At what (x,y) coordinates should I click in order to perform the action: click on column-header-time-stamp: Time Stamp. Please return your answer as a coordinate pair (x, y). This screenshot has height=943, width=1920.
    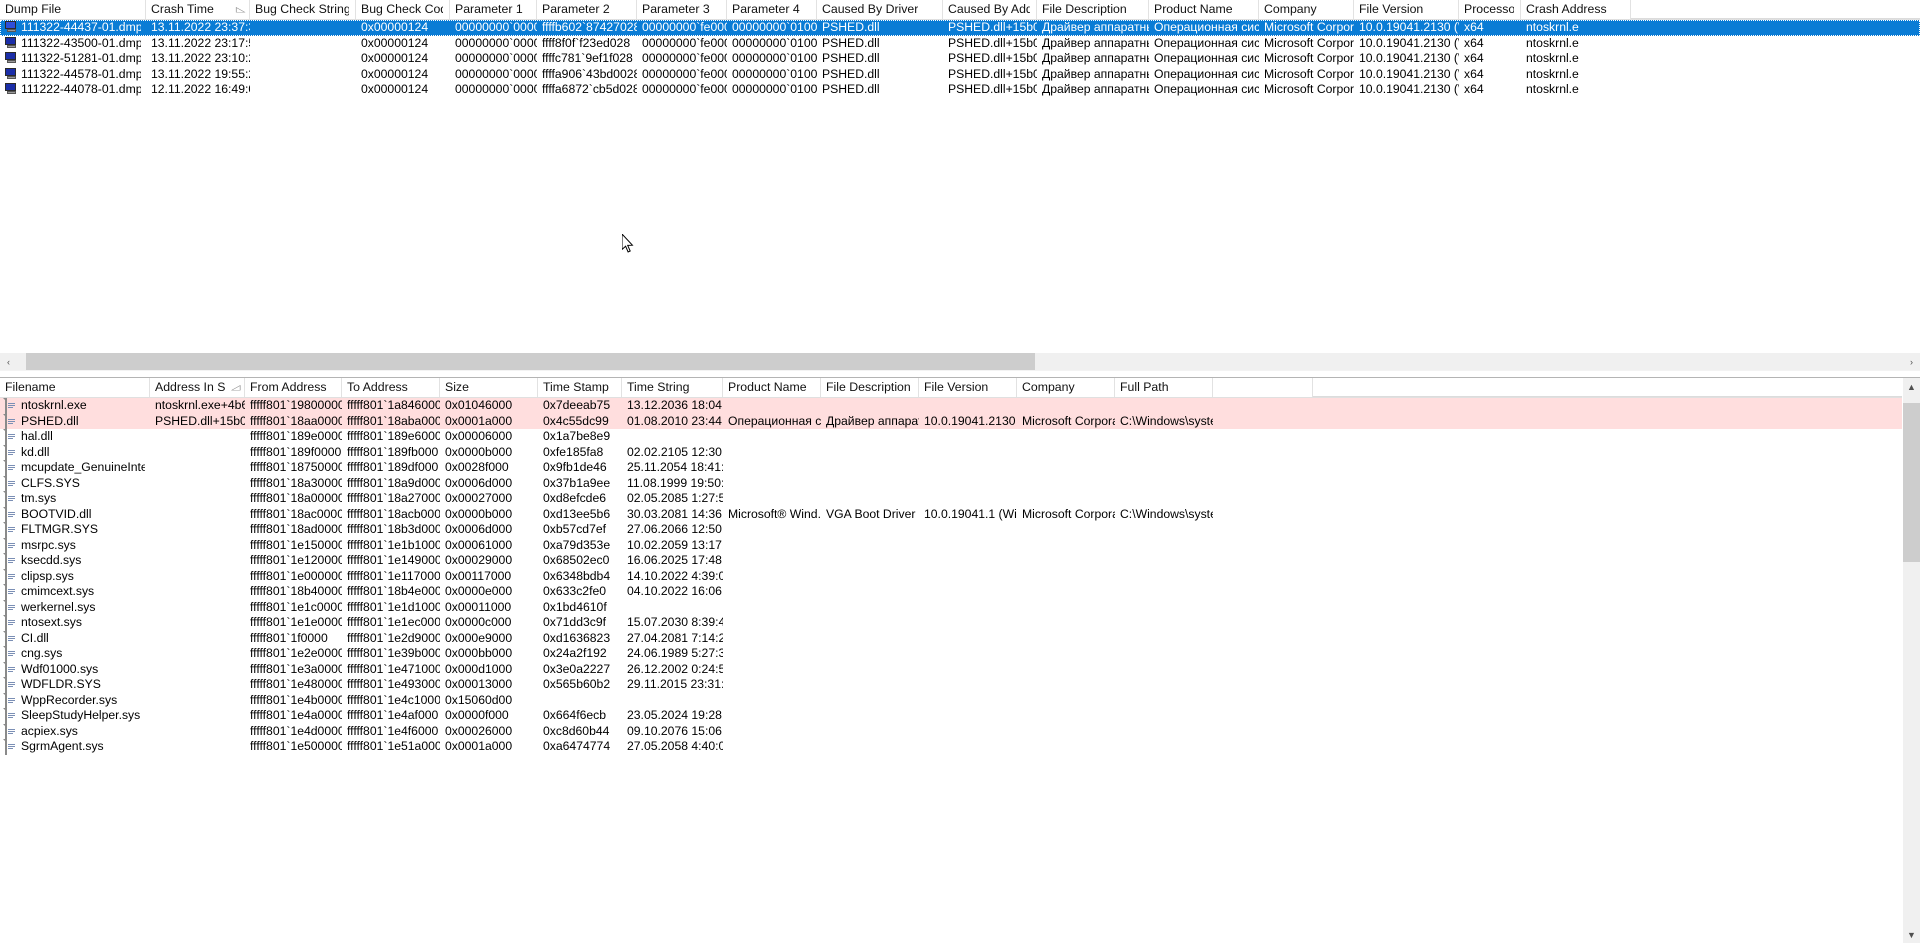
    Looking at the image, I should click on (580, 387).